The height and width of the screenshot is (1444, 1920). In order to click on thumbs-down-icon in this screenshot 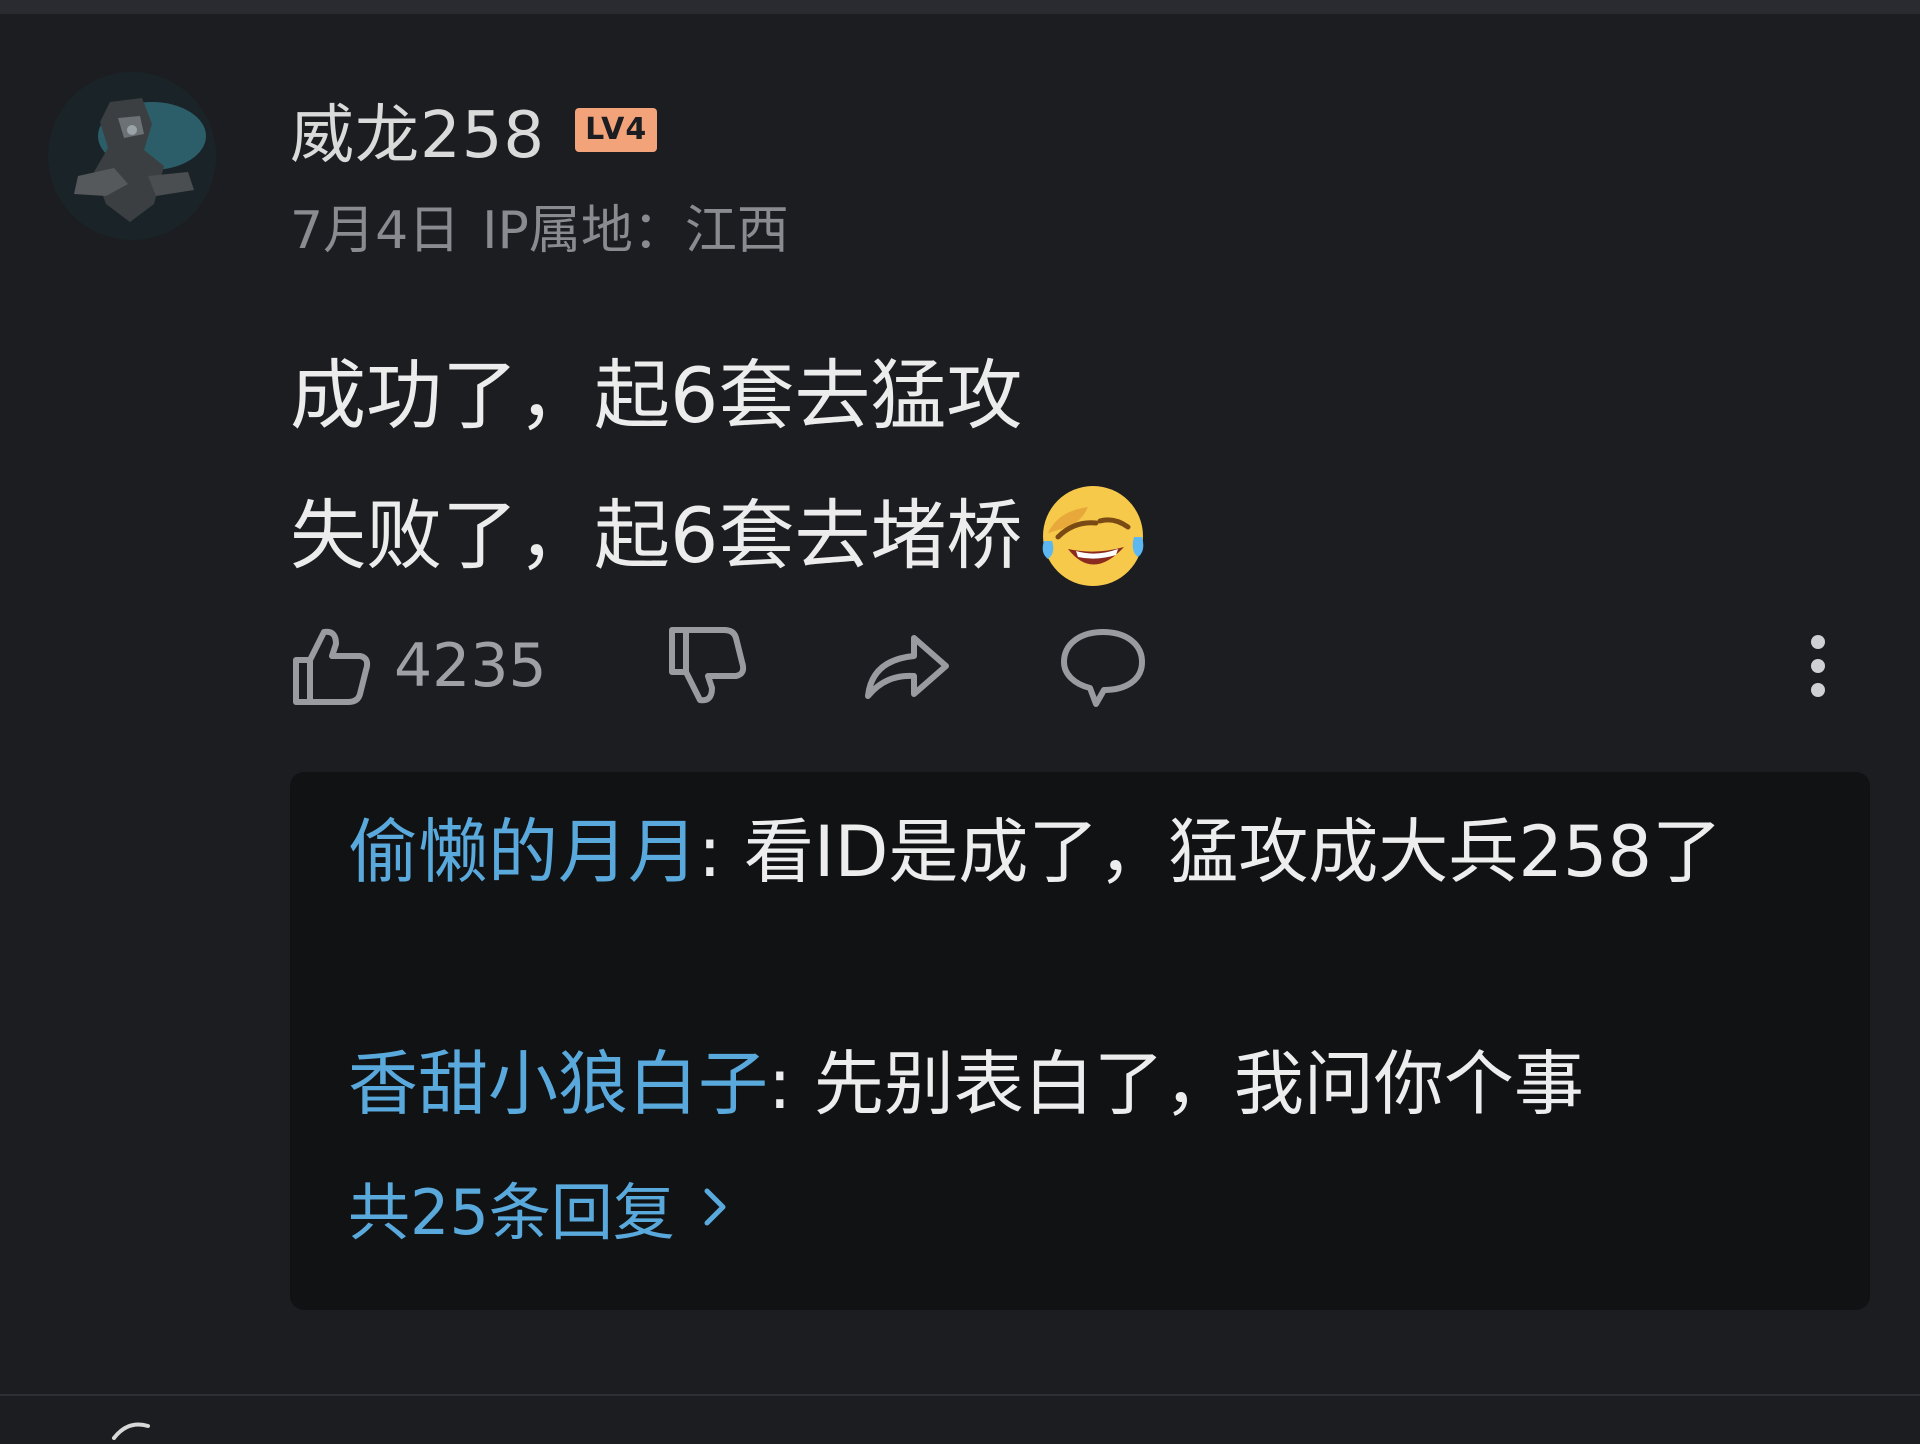, I will do `click(708, 666)`.